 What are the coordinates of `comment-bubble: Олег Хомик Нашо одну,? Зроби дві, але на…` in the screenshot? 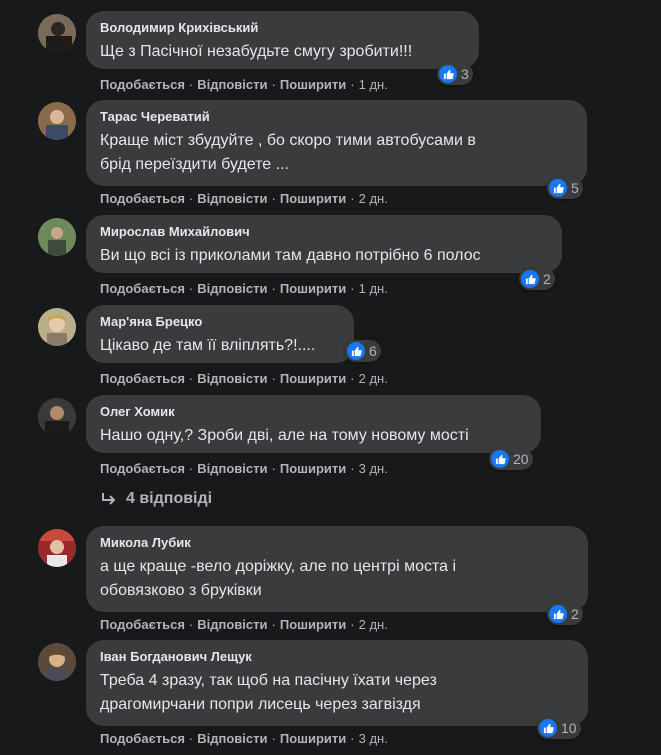 It's located at (313, 424).